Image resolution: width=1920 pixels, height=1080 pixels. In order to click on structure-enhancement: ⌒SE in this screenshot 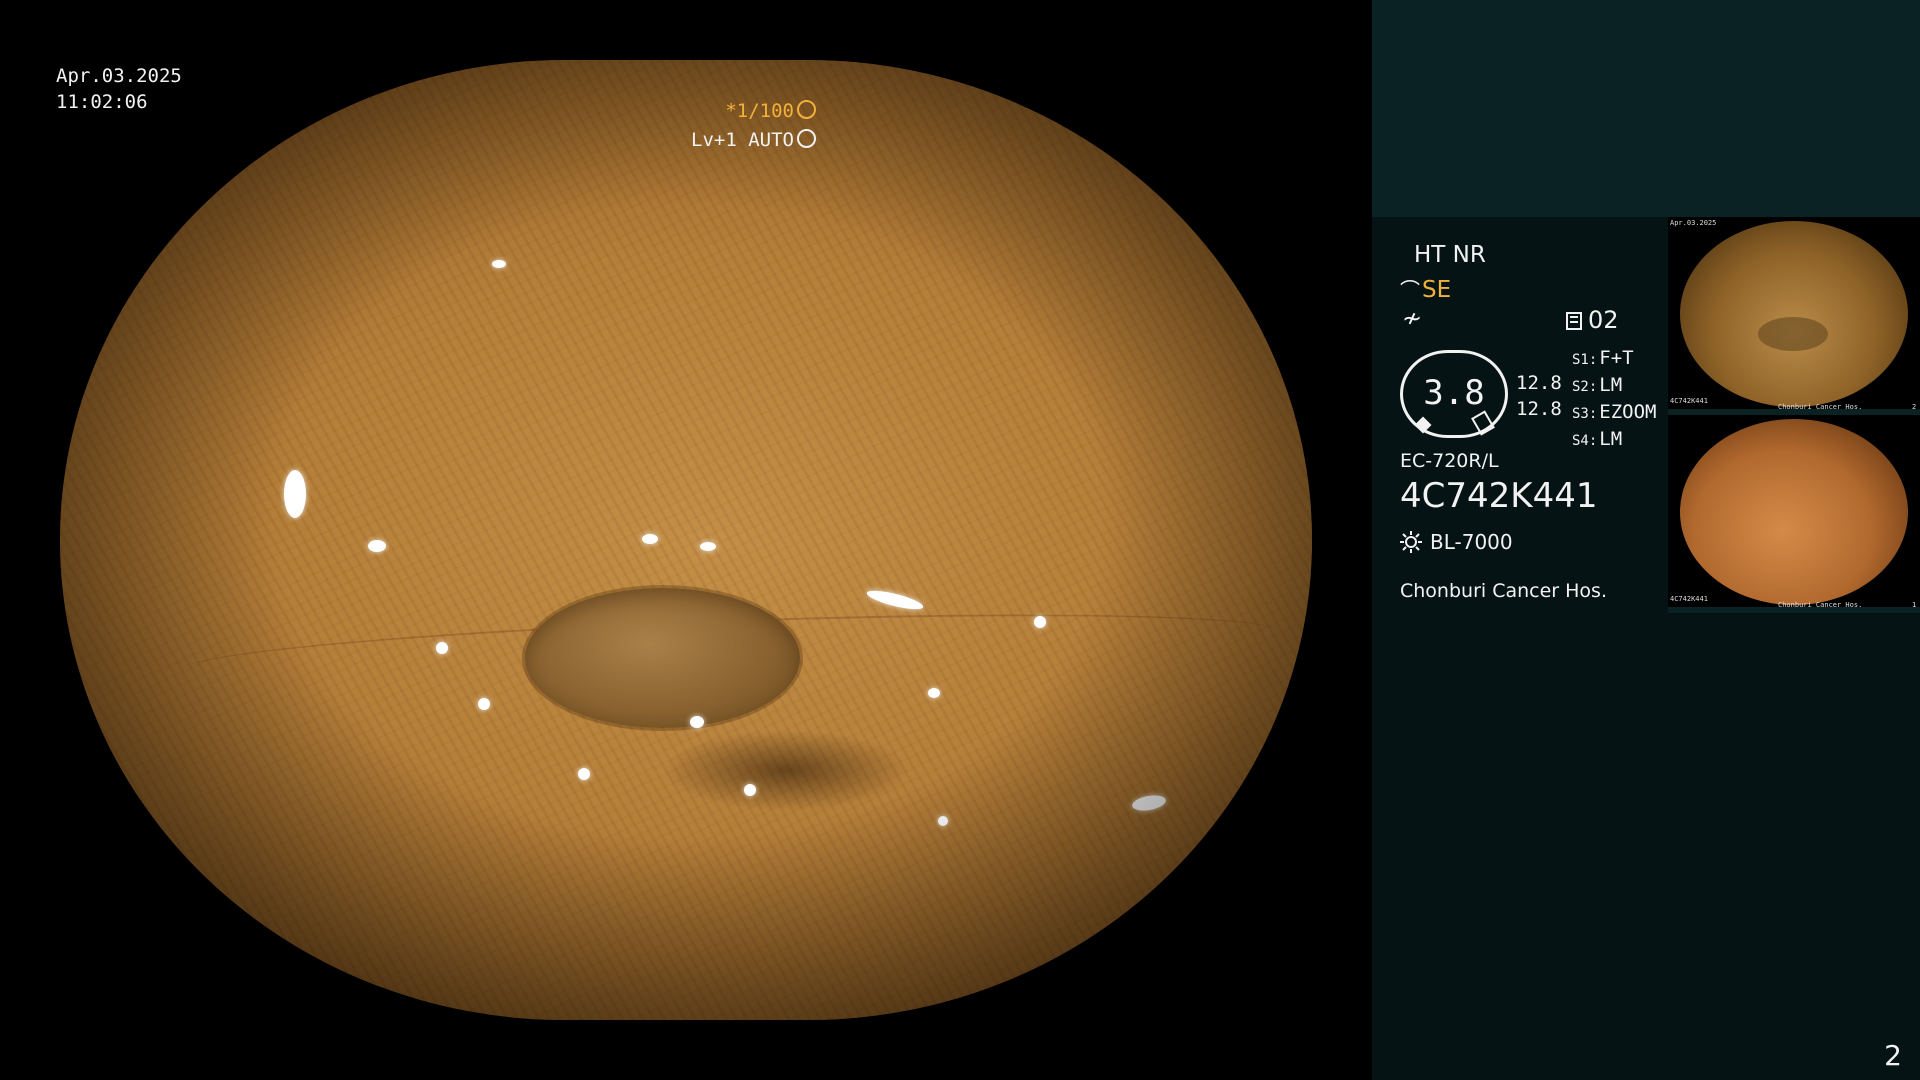, I will do `click(1425, 288)`.